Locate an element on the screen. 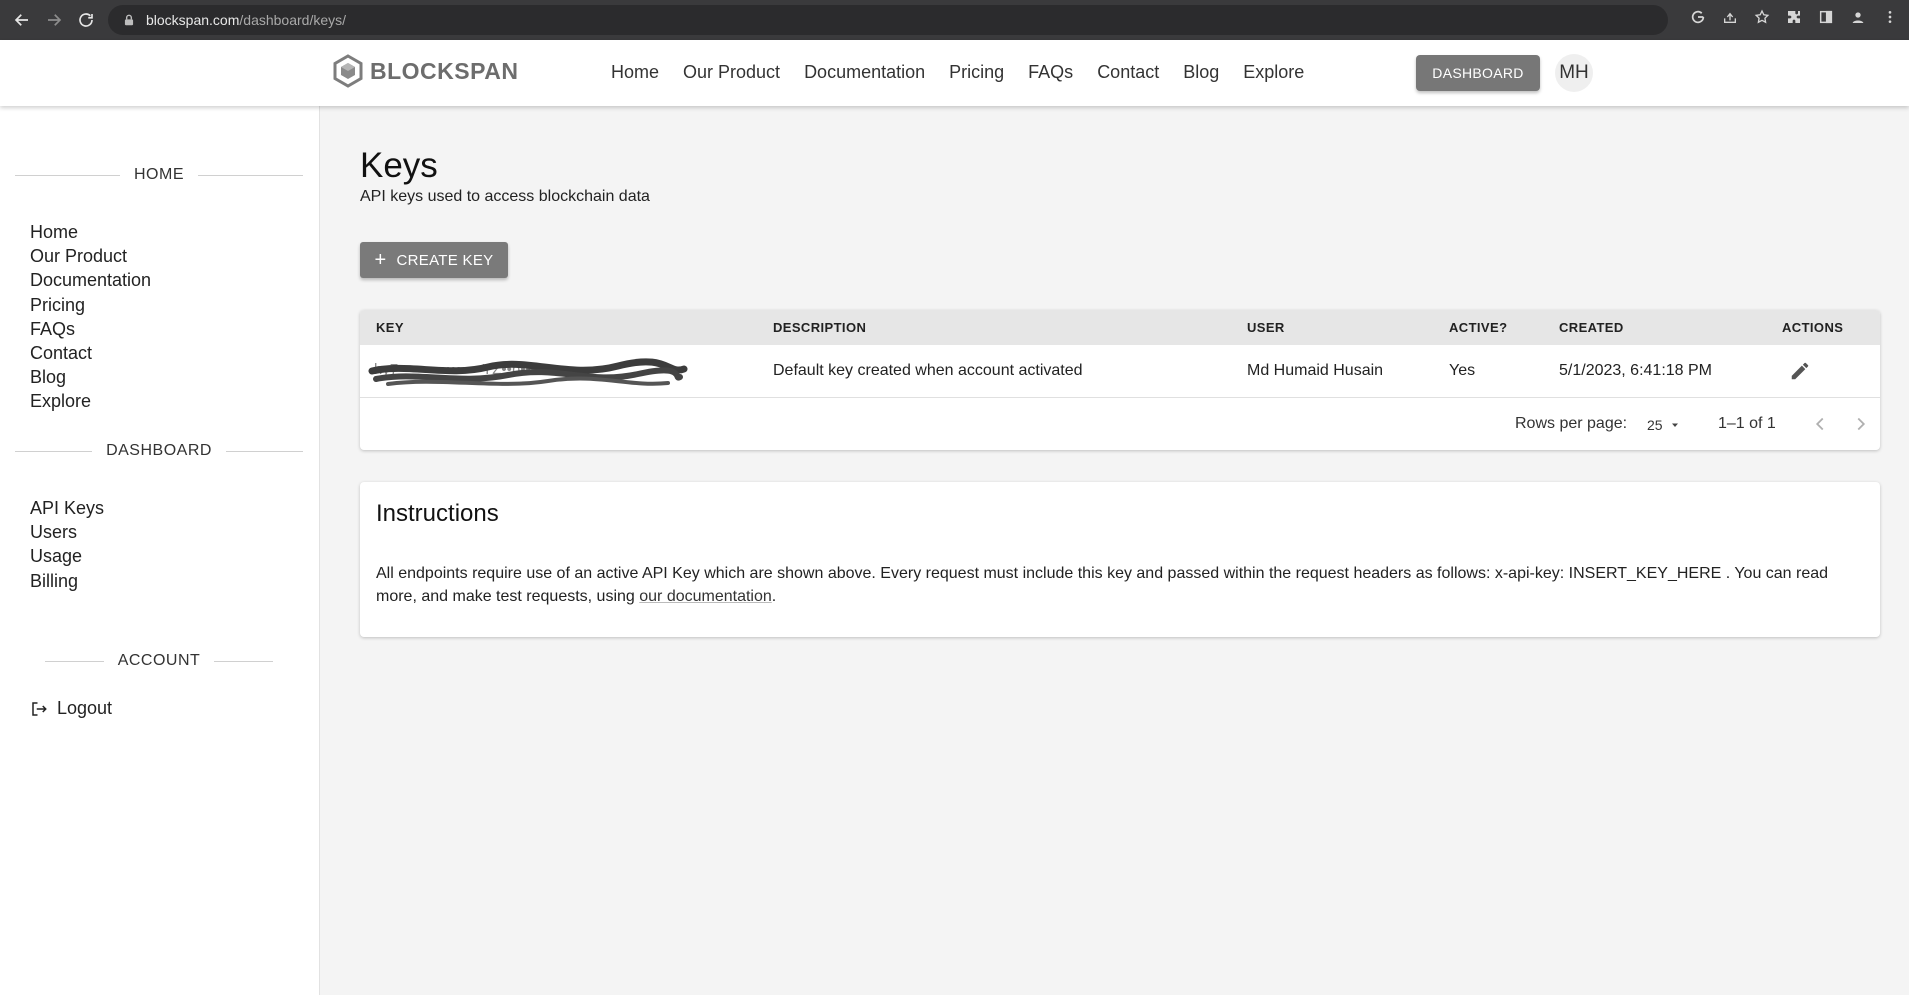  blockspan-logo-icon is located at coordinates (348, 71).